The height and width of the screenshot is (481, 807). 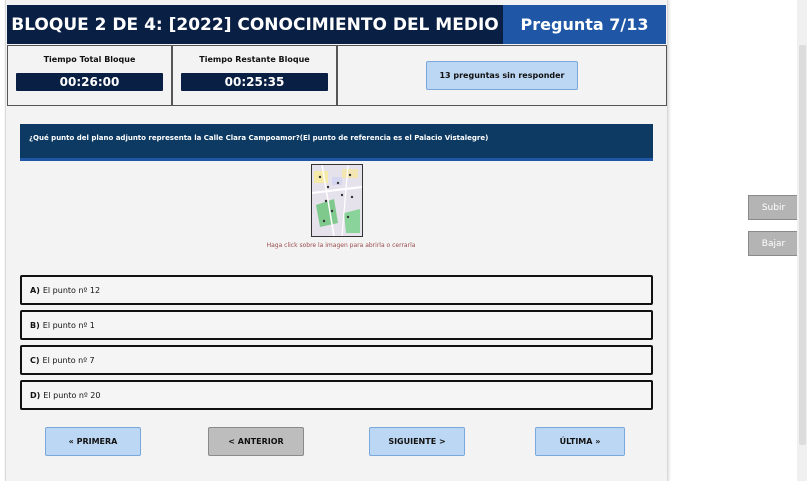 I want to click on next-button: SIGUIENTE >, so click(x=417, y=441).